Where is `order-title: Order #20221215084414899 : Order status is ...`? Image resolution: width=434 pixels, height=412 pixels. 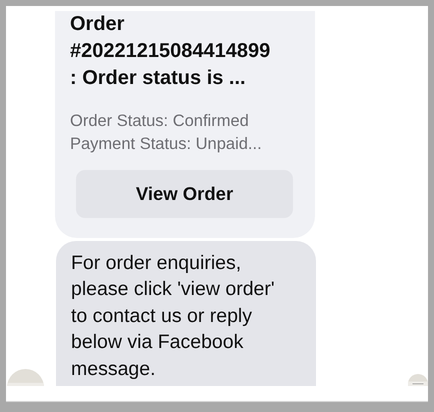 order-title: Order #20221215084414899 : Order status is ... is located at coordinates (171, 51).